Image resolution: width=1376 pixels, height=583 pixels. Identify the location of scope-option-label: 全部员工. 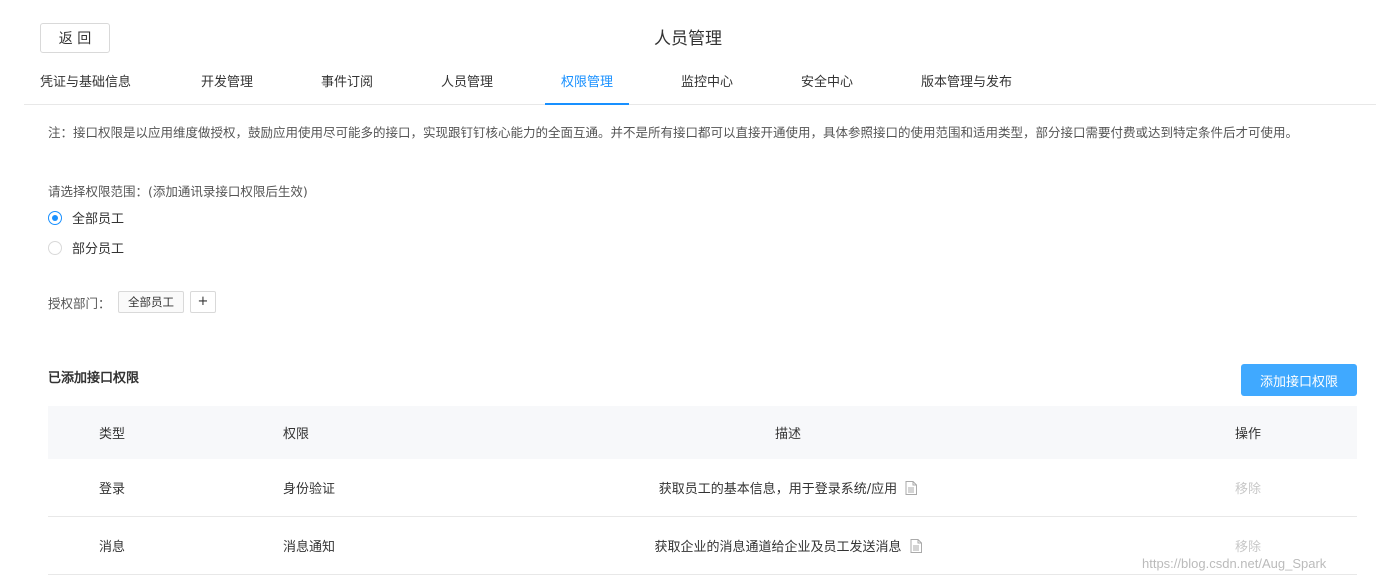
(98, 219).